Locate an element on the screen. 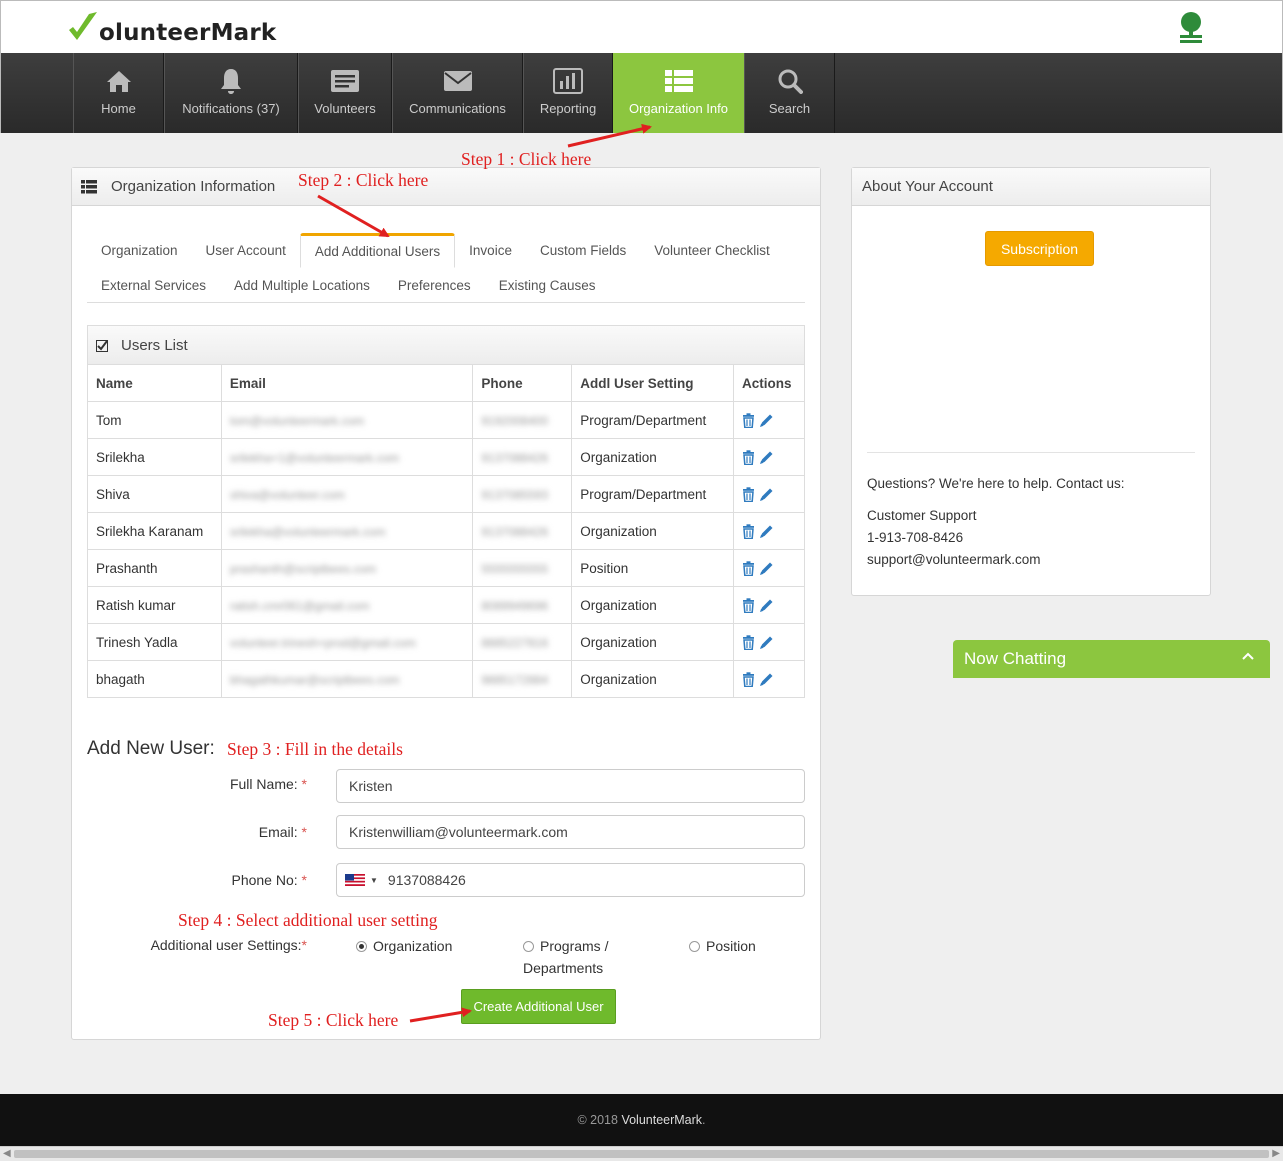 The image size is (1283, 1161). radio-programs-line1: Programs / is located at coordinates (574, 946).